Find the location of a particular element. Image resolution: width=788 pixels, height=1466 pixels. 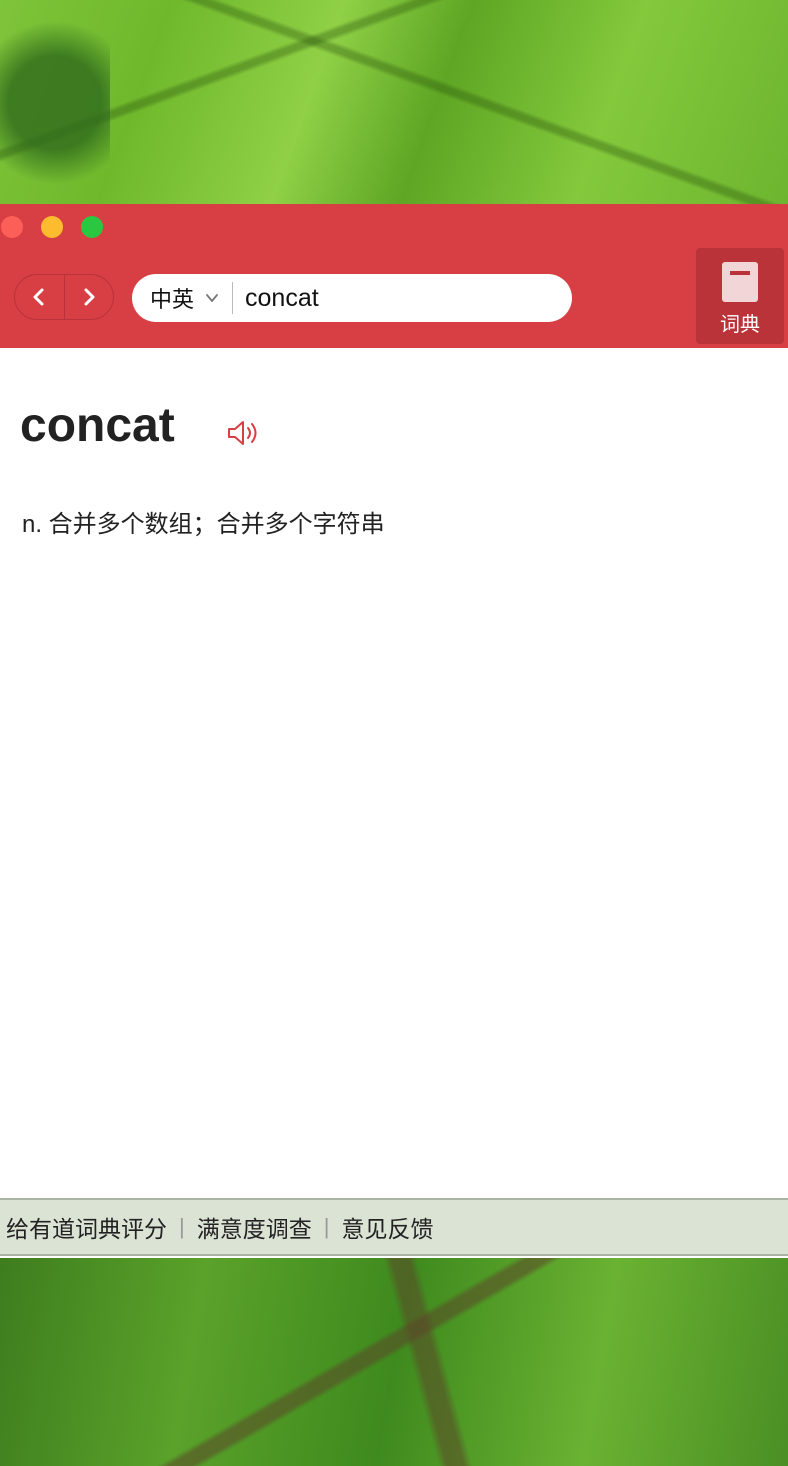

maximize-window-button is located at coordinates (92, 227).